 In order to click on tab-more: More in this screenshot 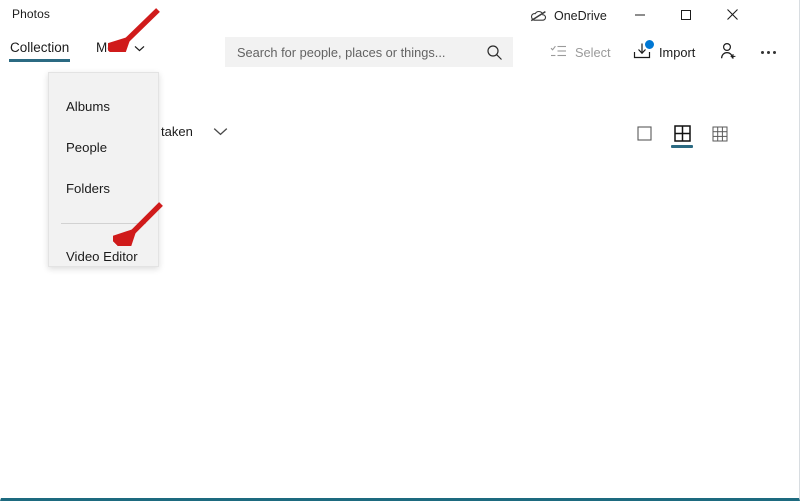, I will do `click(120, 47)`.